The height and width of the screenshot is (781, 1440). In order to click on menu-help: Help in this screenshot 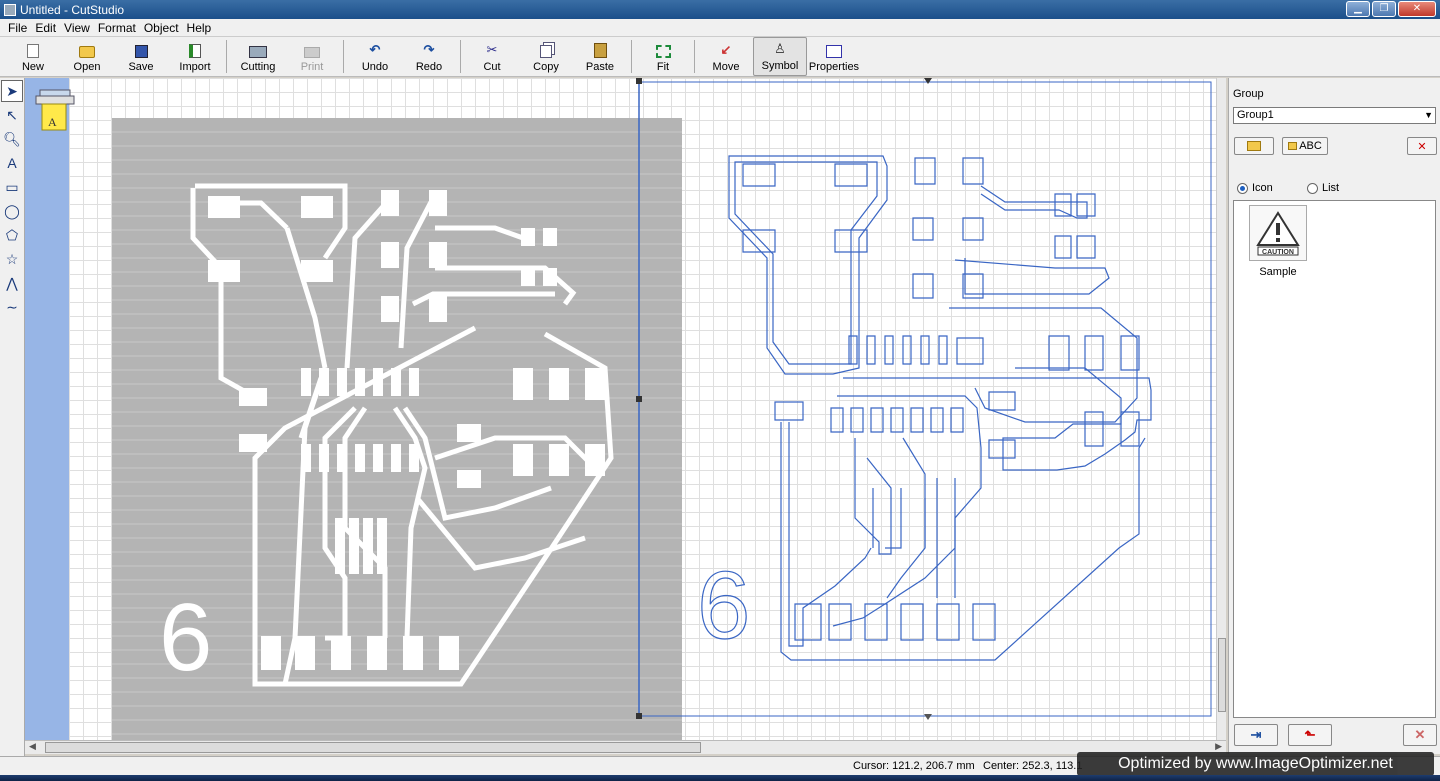, I will do `click(199, 28)`.